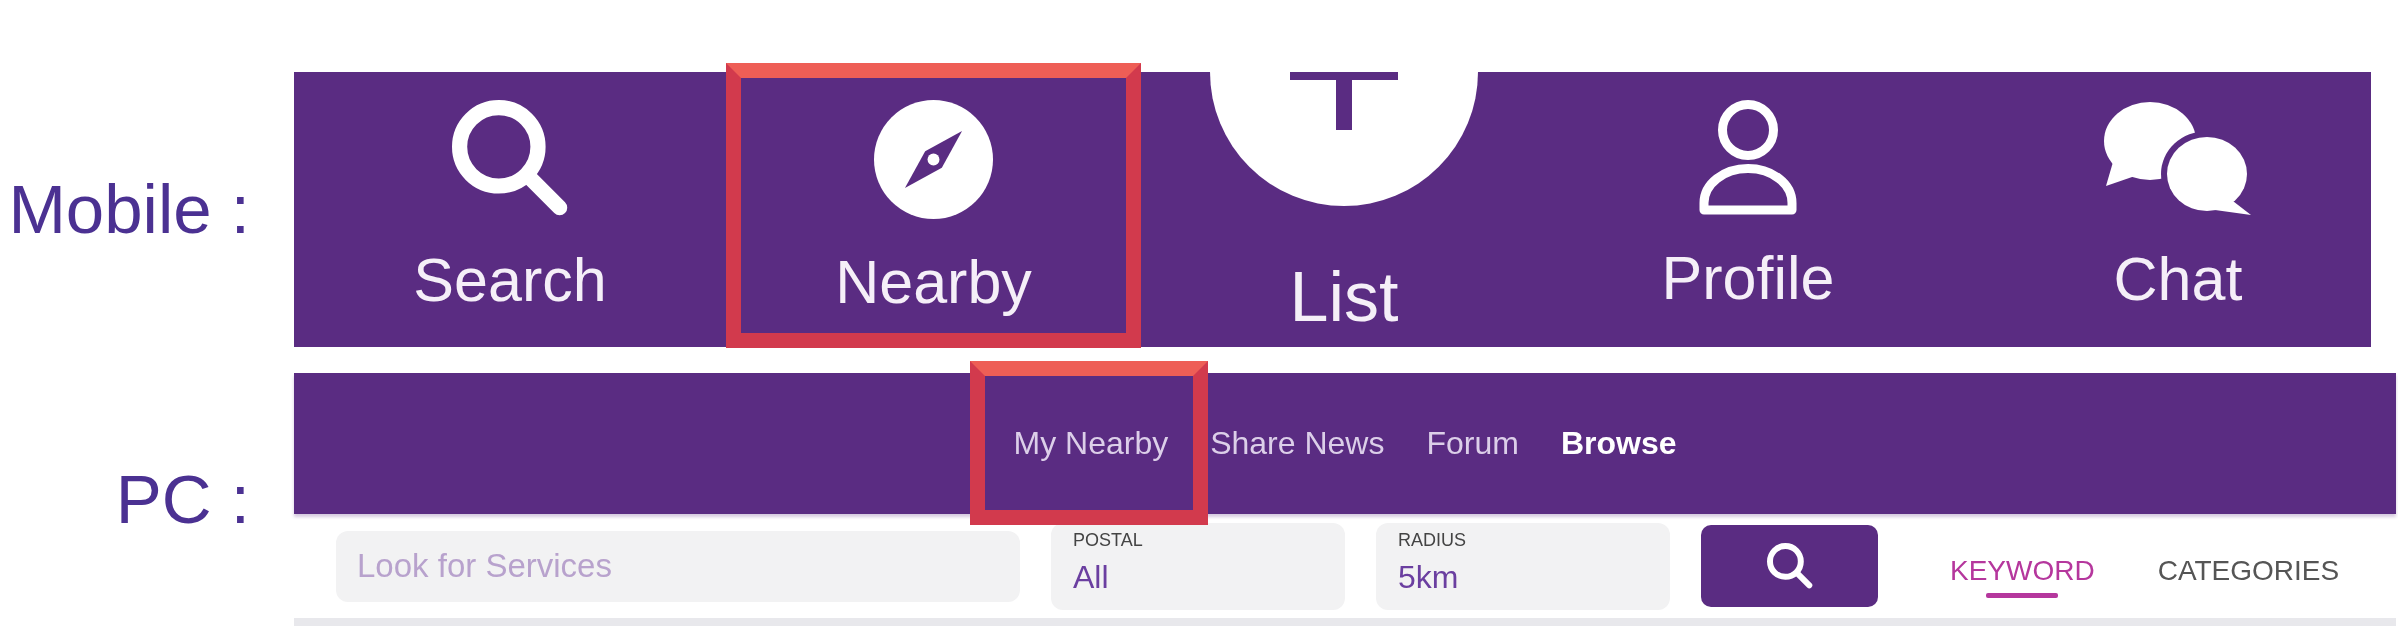 This screenshot has height=631, width=2398. What do you see at coordinates (1428, 578) in the screenshot?
I see `field-value: 5km` at bounding box center [1428, 578].